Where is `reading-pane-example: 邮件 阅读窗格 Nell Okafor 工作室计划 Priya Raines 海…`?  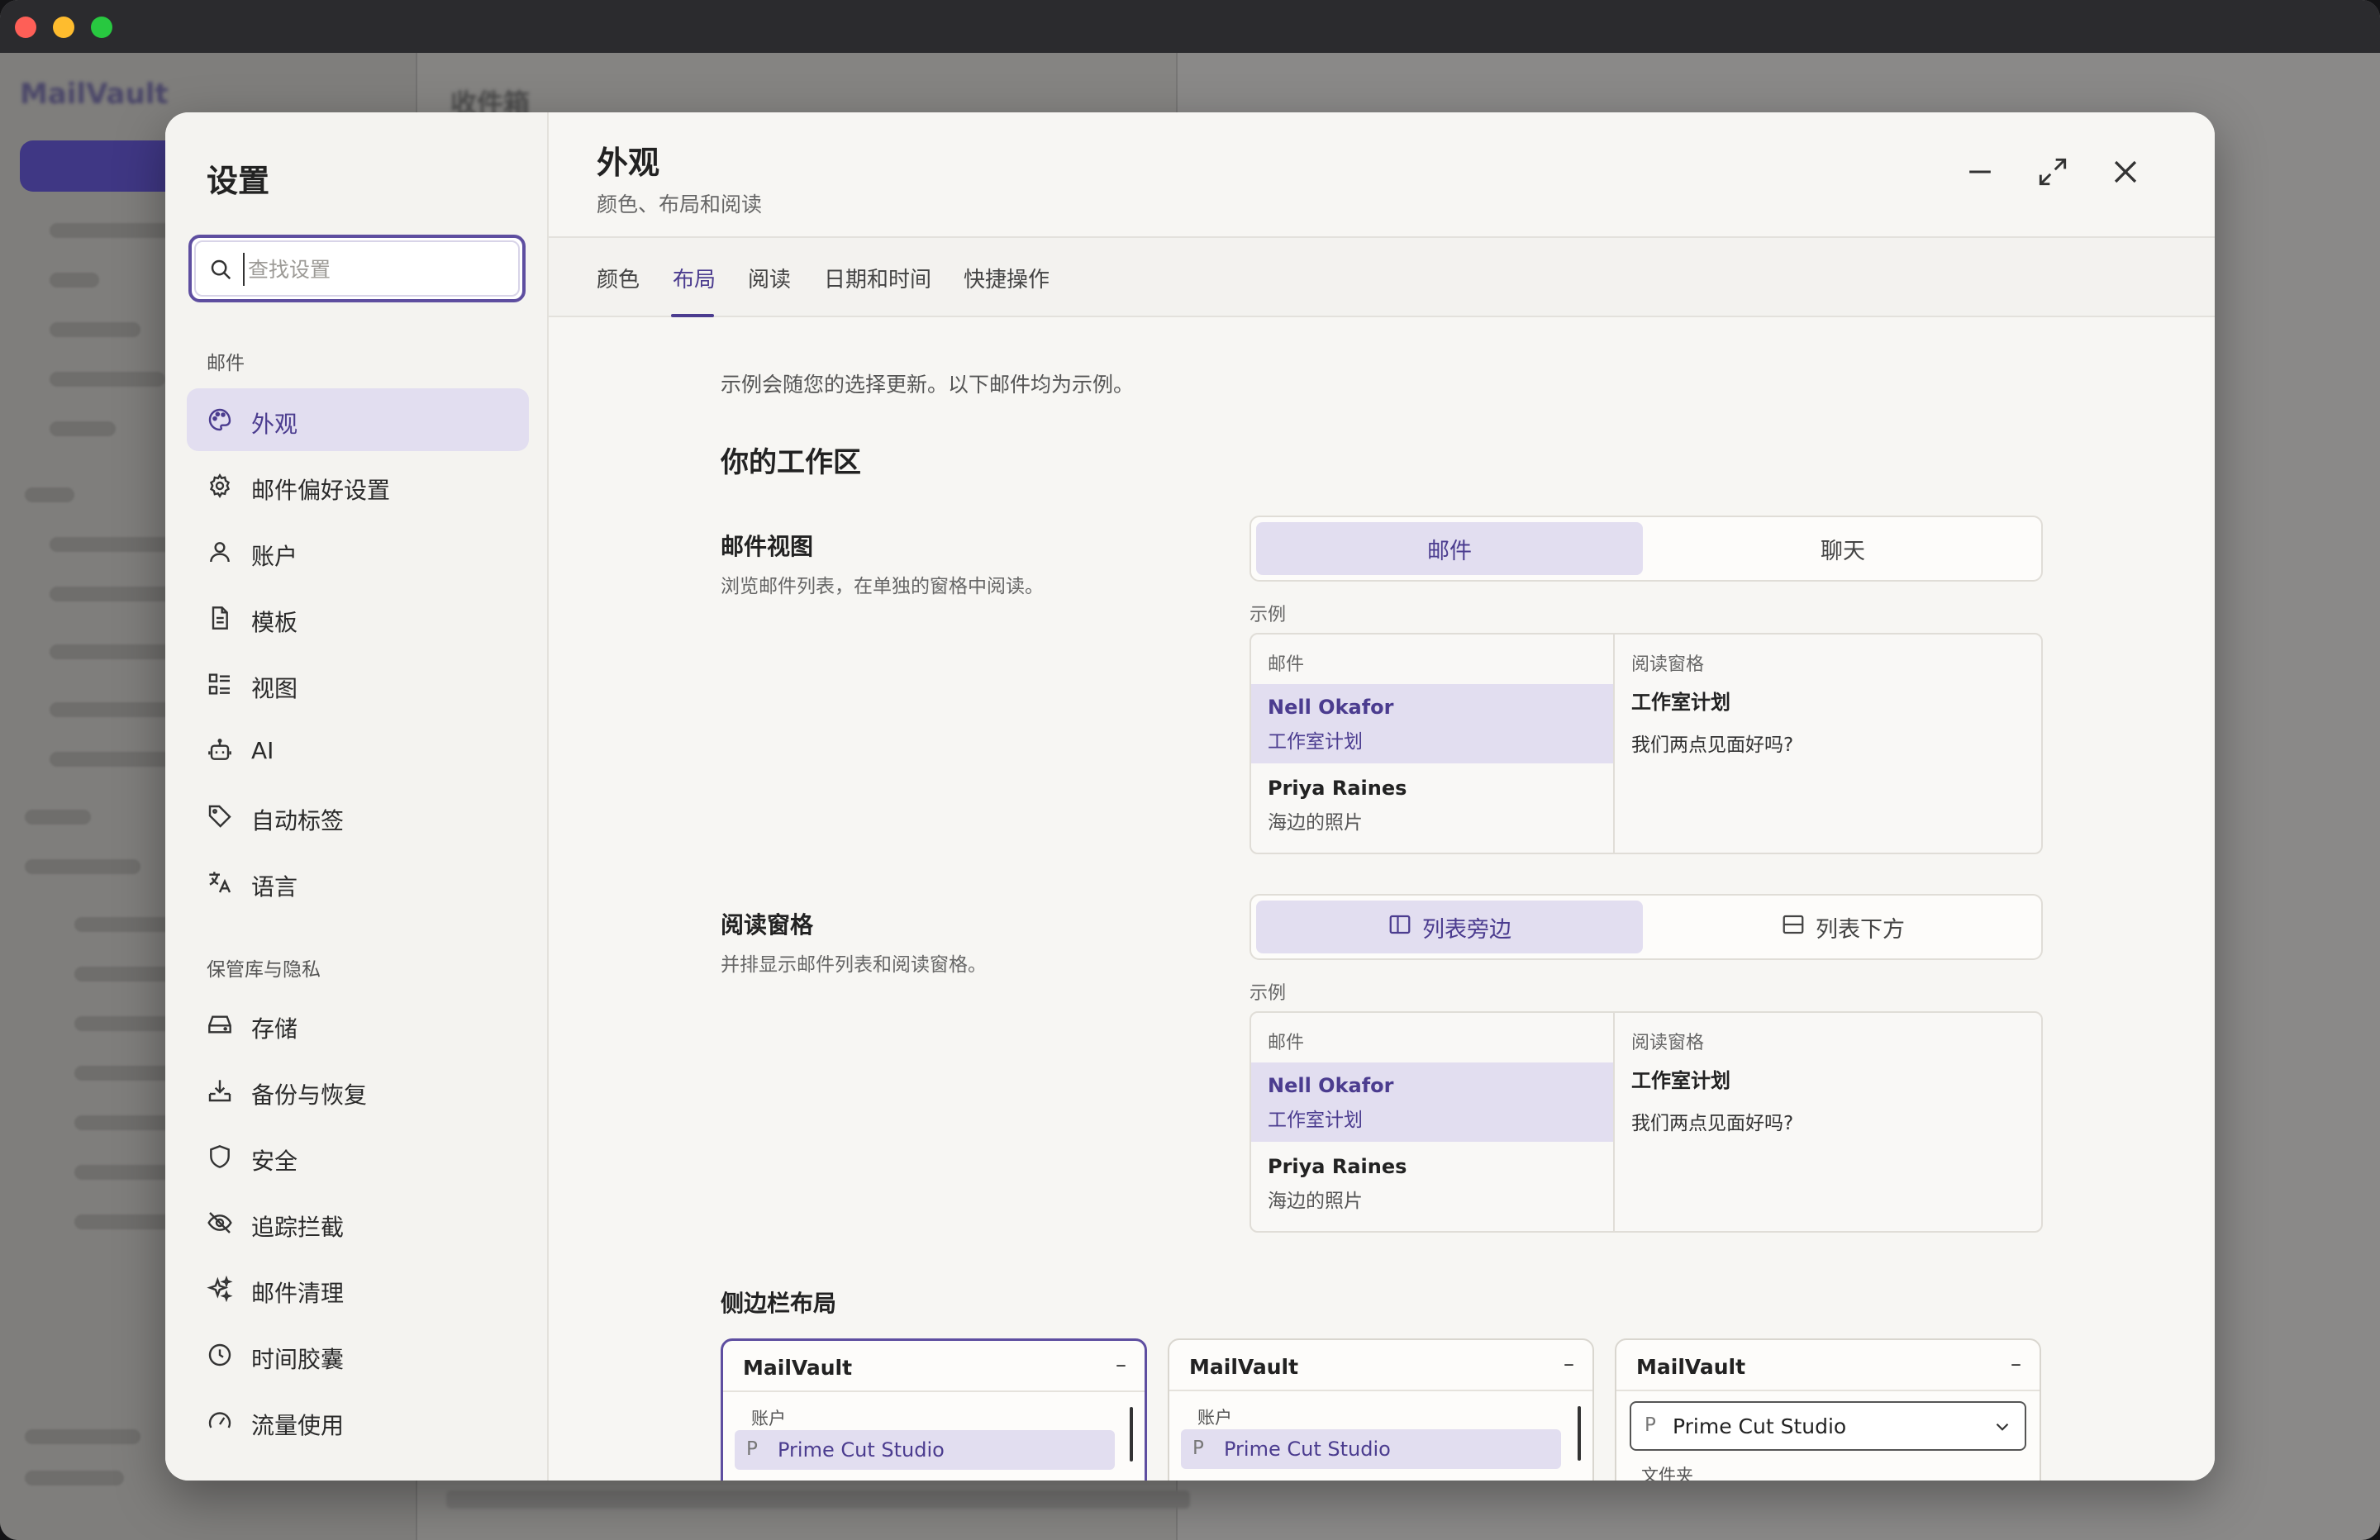 reading-pane-example: 邮件 阅读窗格 Nell Okafor 工作室计划 Priya Raines 海… is located at coordinates (1646, 1122).